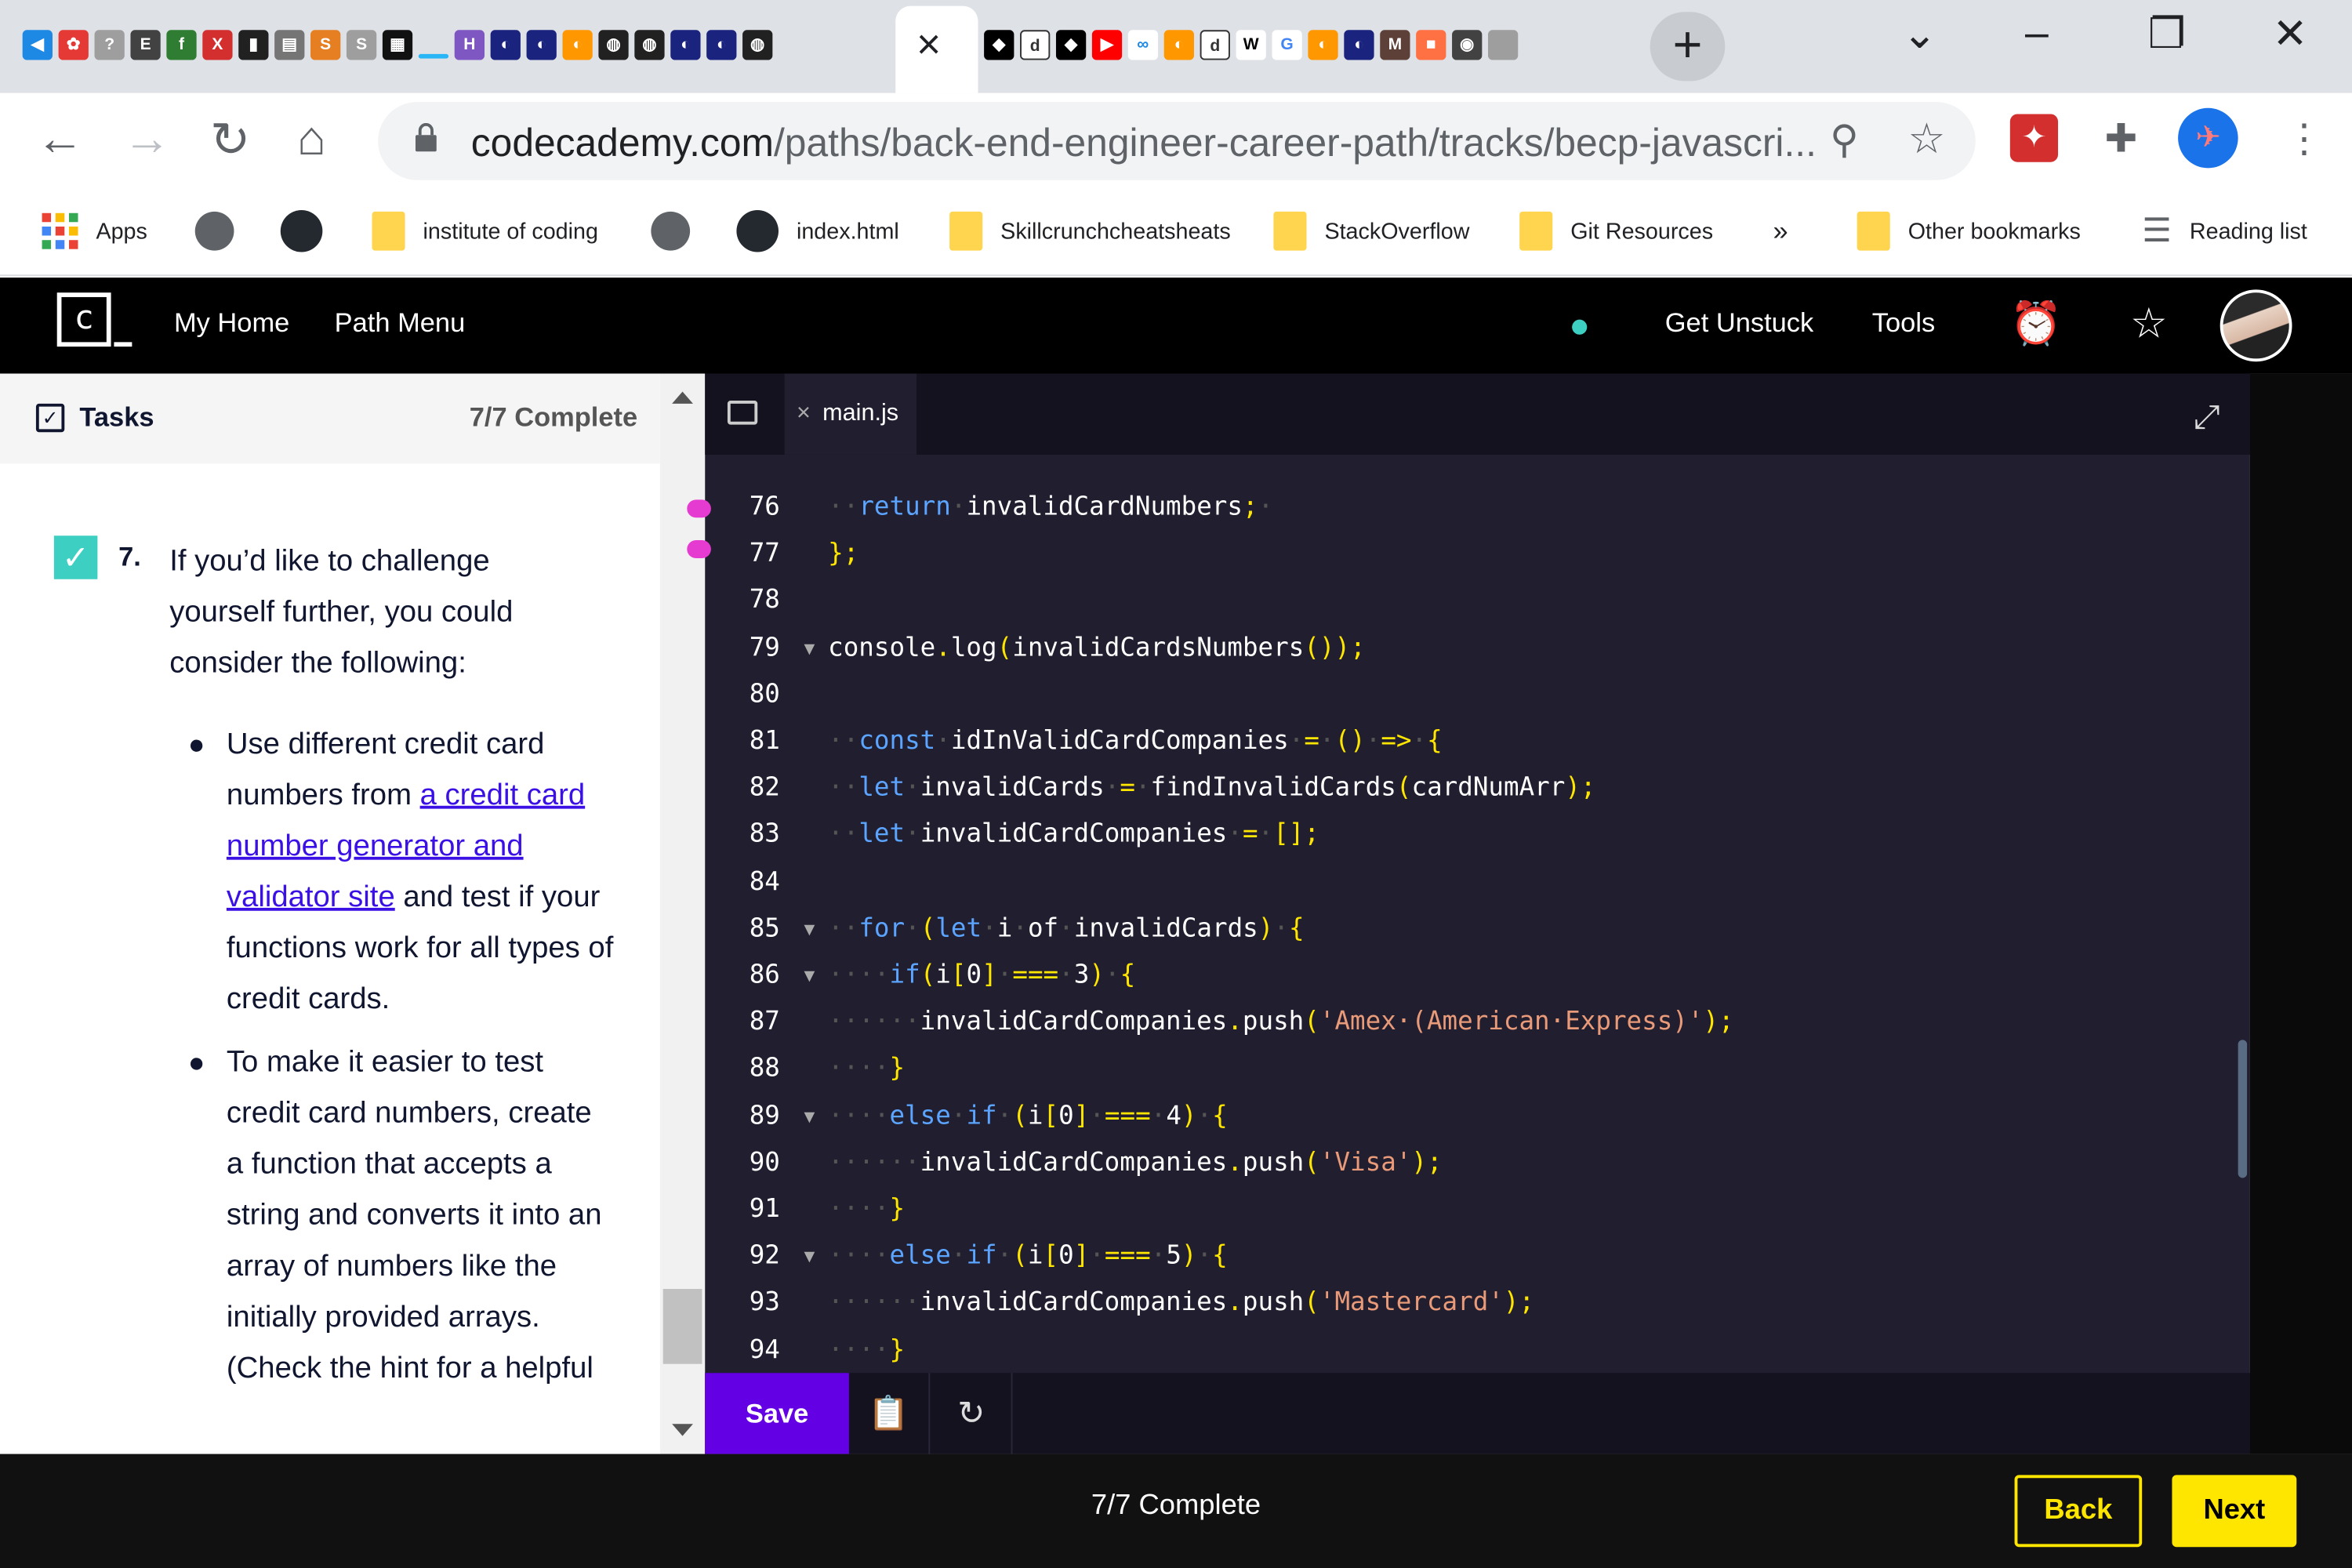  Describe the element at coordinates (73, 45) in the screenshot. I see `tab-favicon: ✿` at that location.